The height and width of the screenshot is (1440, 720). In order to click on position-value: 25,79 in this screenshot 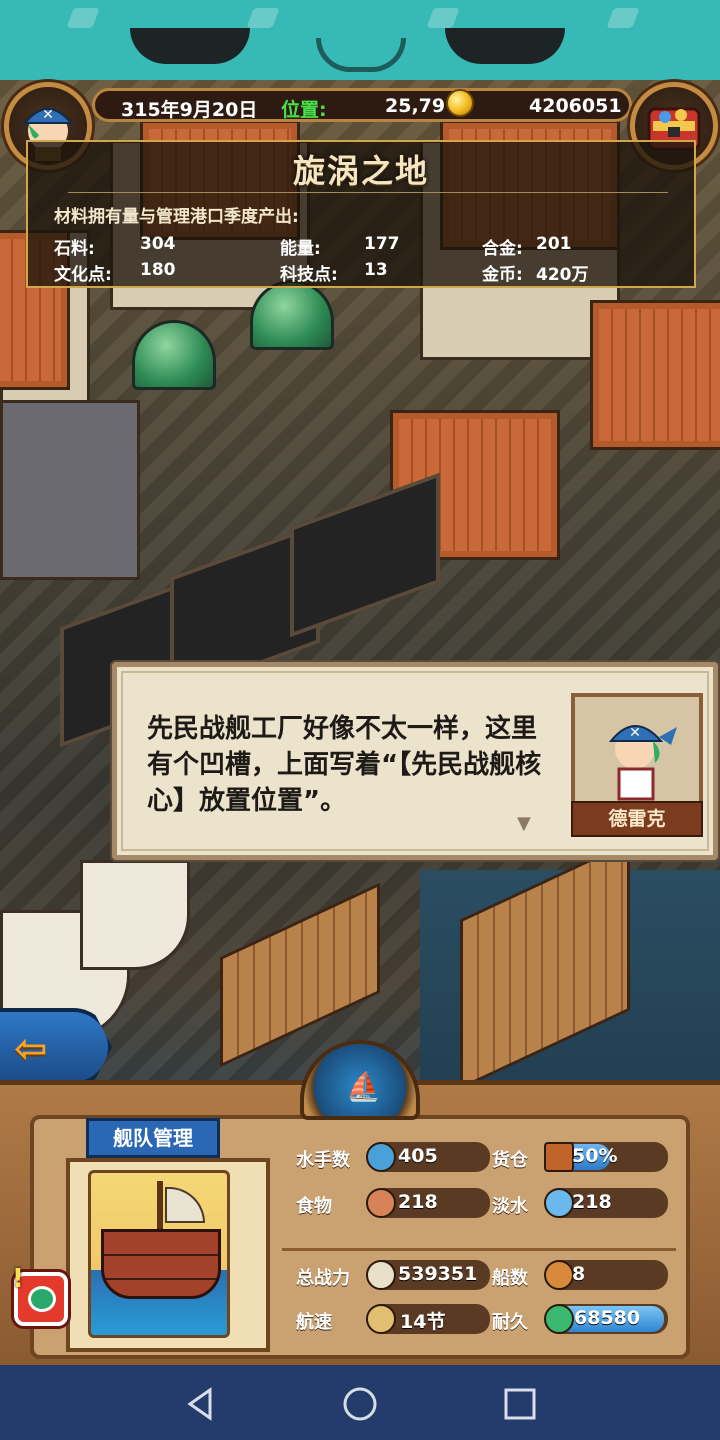, I will do `click(415, 106)`.